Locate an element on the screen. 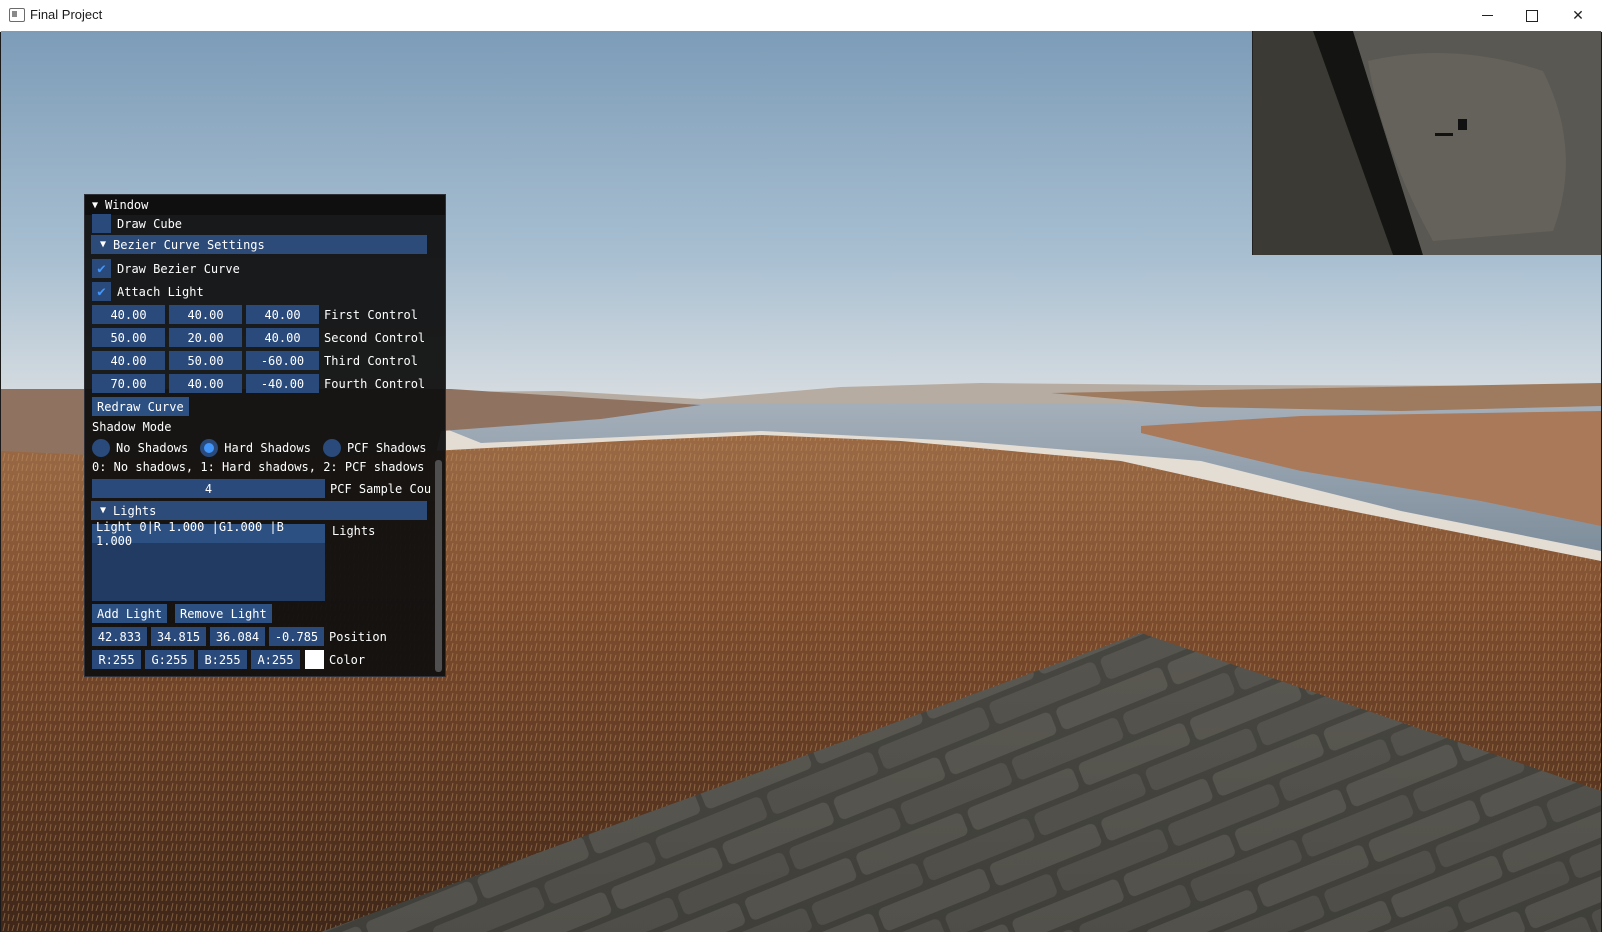 The image size is (1602, 932). bezier-settings-header: ▼ Bezier Curve Settings is located at coordinates (259, 244).